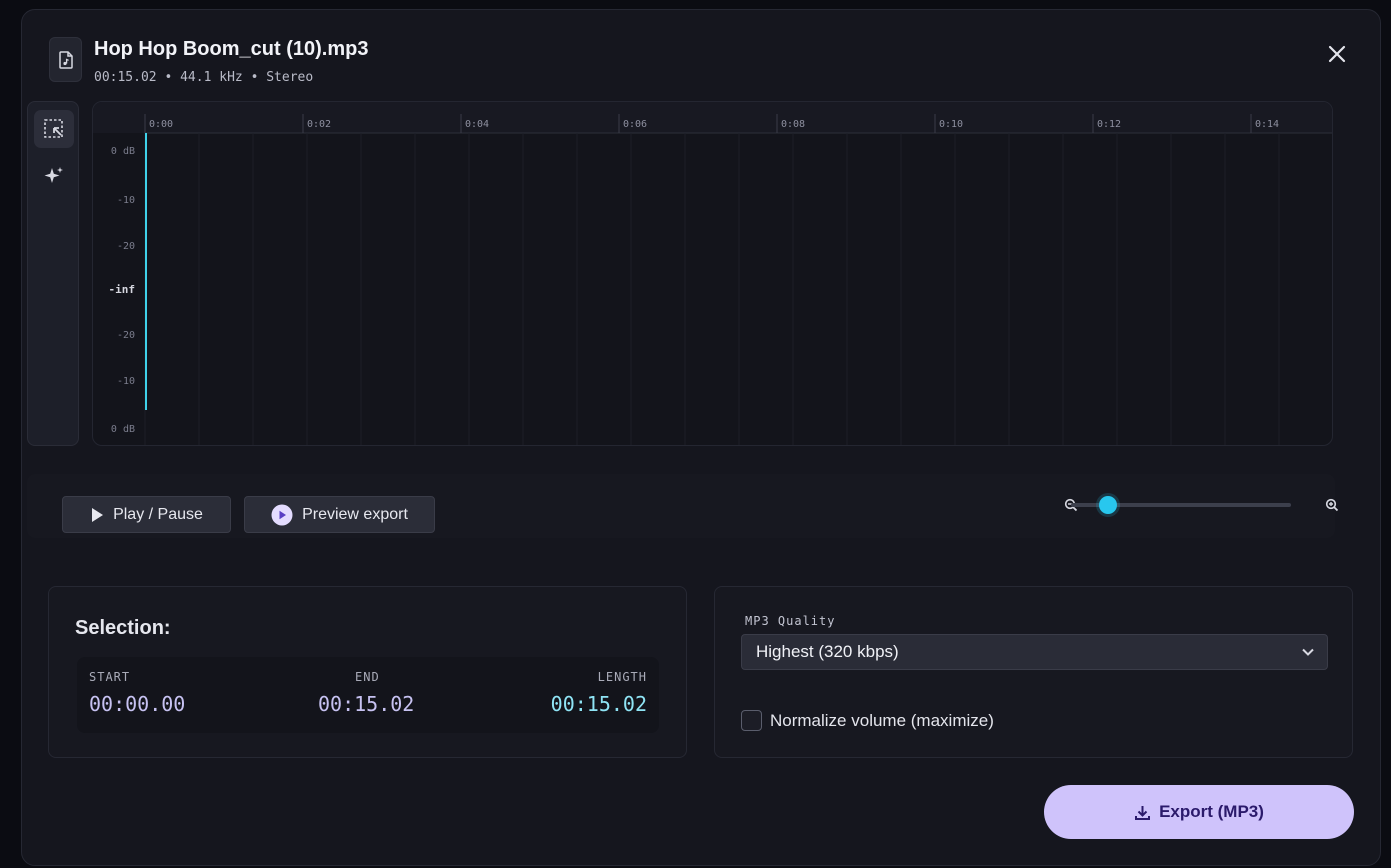 The height and width of the screenshot is (868, 1391). I want to click on db-scale: 0 dB -10 -20 -inf -20 -10 0 dB, so click(122, 290).